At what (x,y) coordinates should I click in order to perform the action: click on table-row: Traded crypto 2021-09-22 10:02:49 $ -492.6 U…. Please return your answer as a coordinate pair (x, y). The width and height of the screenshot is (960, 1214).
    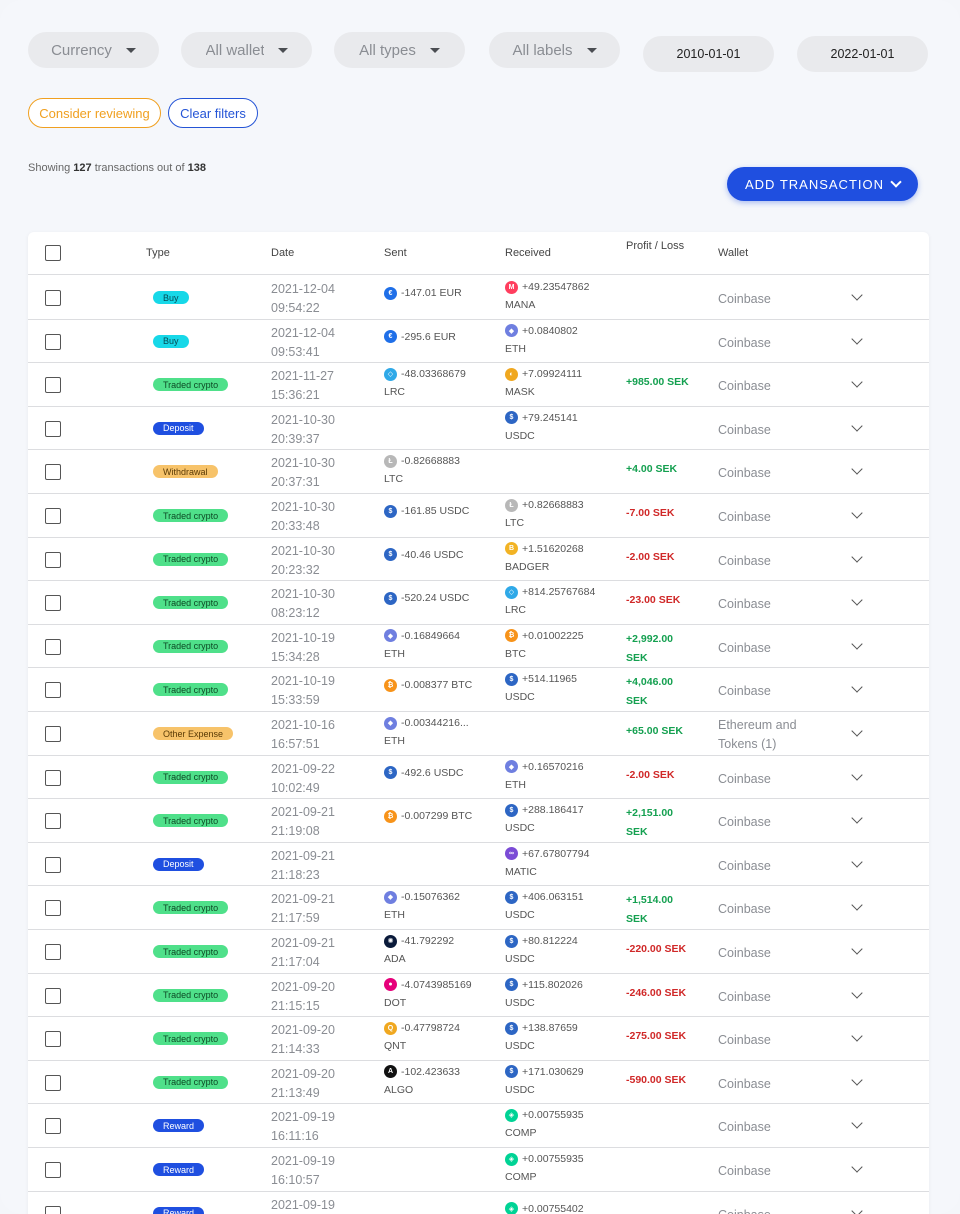
    Looking at the image, I should click on (478, 778).